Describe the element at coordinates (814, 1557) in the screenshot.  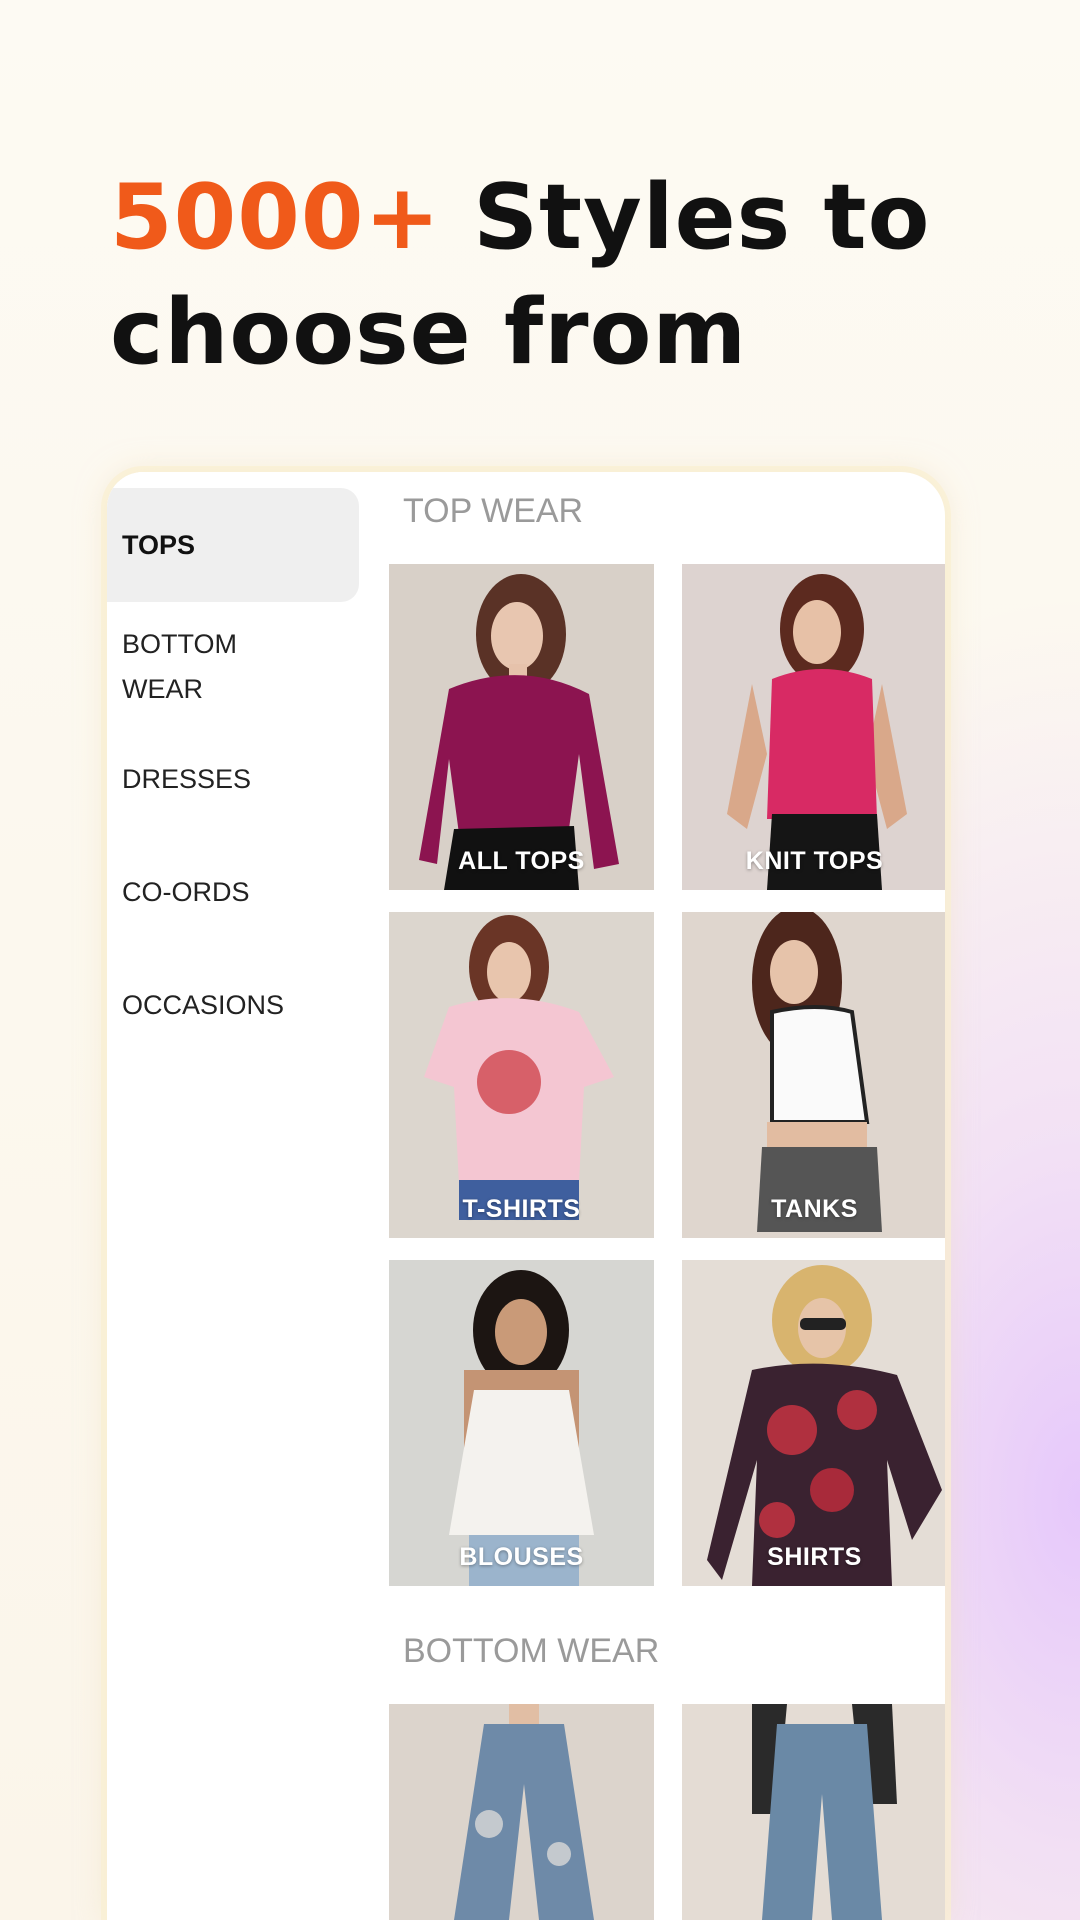
I see `tile-label: SHIRTS` at that location.